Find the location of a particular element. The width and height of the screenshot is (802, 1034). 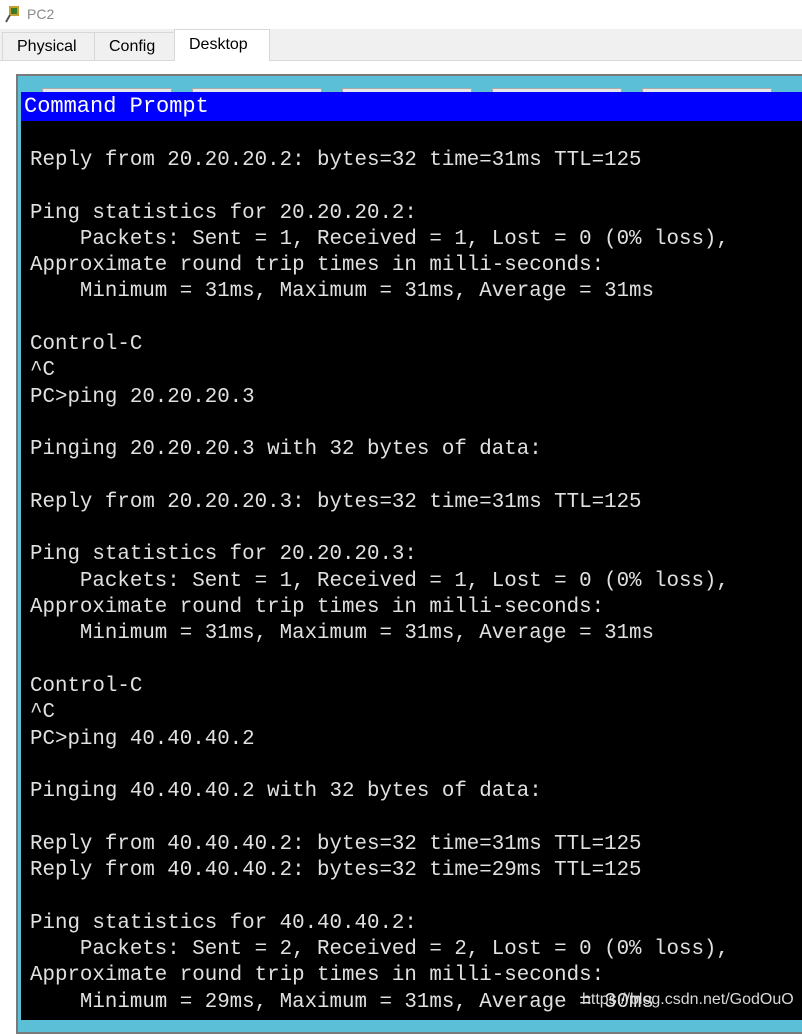

window-titlebar: PC2 is located at coordinates (401, 14).